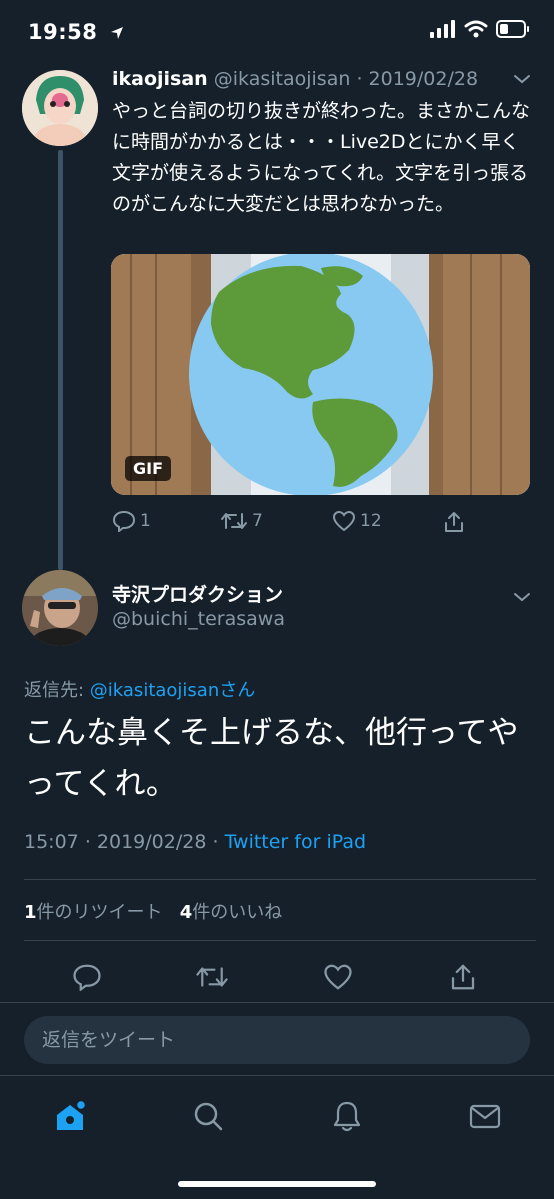  I want to click on tweet2-name: 寺沢プロダクション, so click(197, 593).